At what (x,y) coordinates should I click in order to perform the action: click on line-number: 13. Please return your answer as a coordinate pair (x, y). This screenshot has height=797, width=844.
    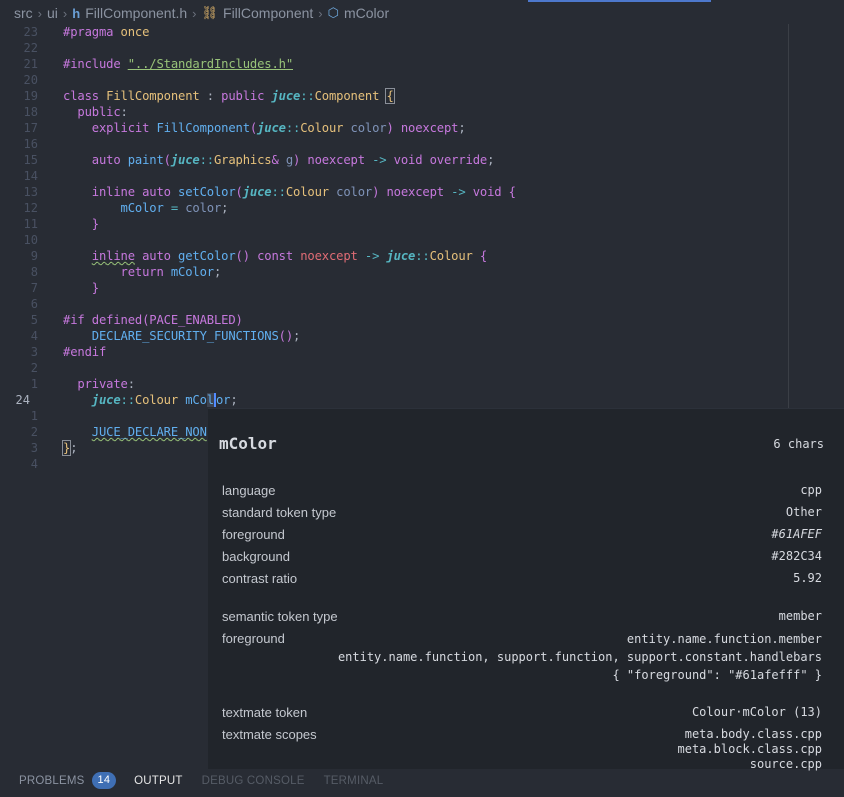
    Looking at the image, I should click on (30, 192).